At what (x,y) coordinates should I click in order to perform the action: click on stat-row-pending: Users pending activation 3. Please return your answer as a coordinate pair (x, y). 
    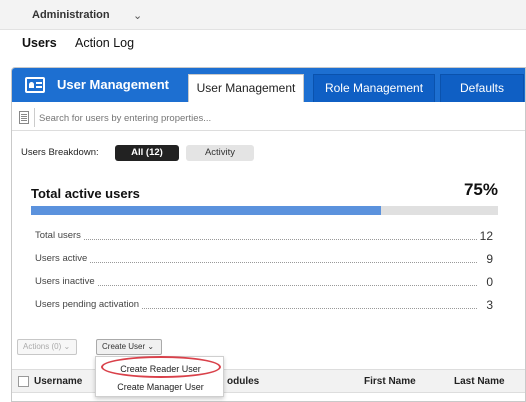
    Looking at the image, I should click on (264, 305).